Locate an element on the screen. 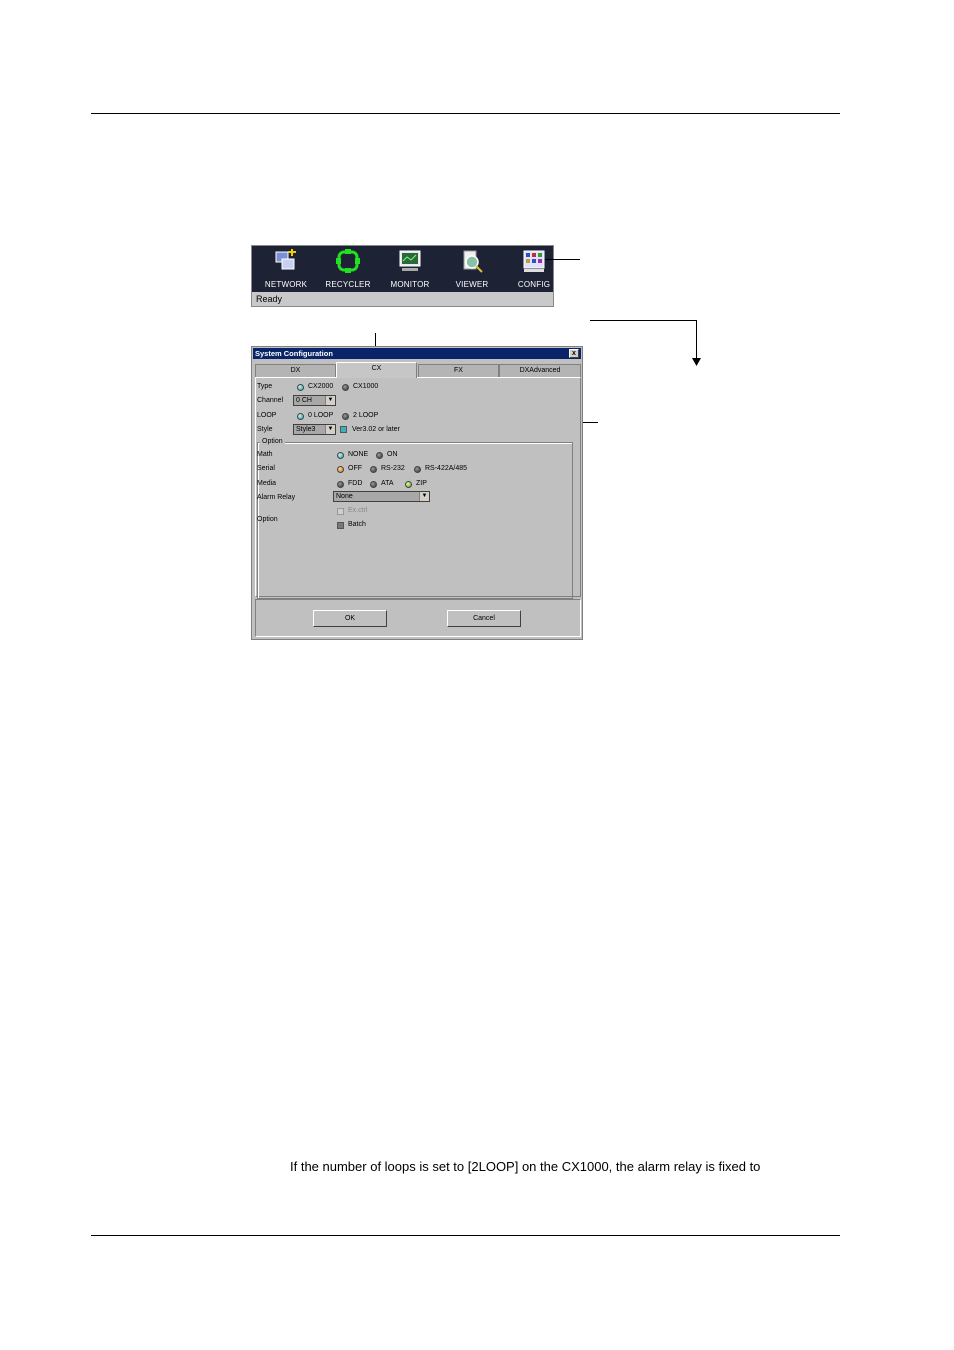 This screenshot has height=1350, width=954. loop-radio-2loop is located at coordinates (345, 416).